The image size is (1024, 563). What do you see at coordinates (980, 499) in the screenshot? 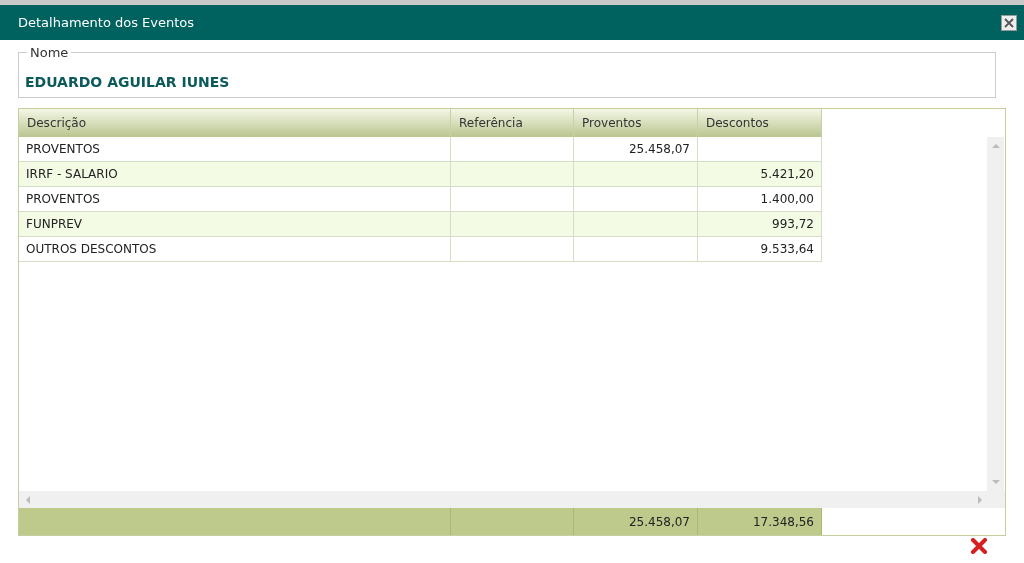
I see `scroll-right-icon` at bounding box center [980, 499].